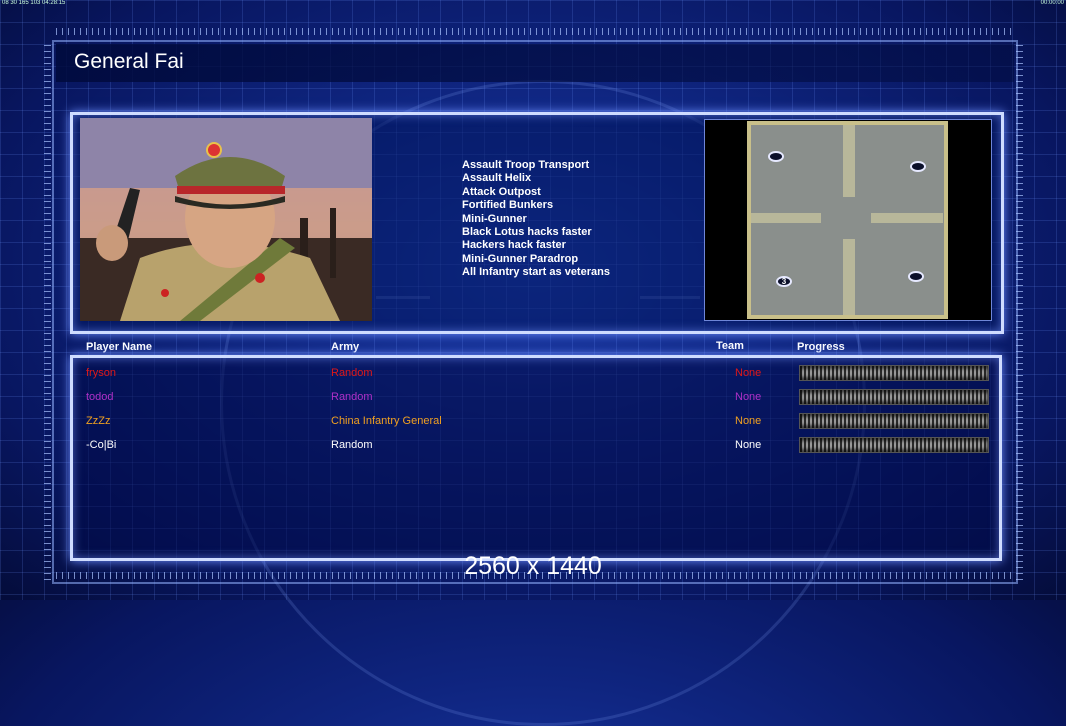 The width and height of the screenshot is (1066, 726). What do you see at coordinates (34, 3) in the screenshot?
I see `status-left: 08 30 165 103 04:28:15` at bounding box center [34, 3].